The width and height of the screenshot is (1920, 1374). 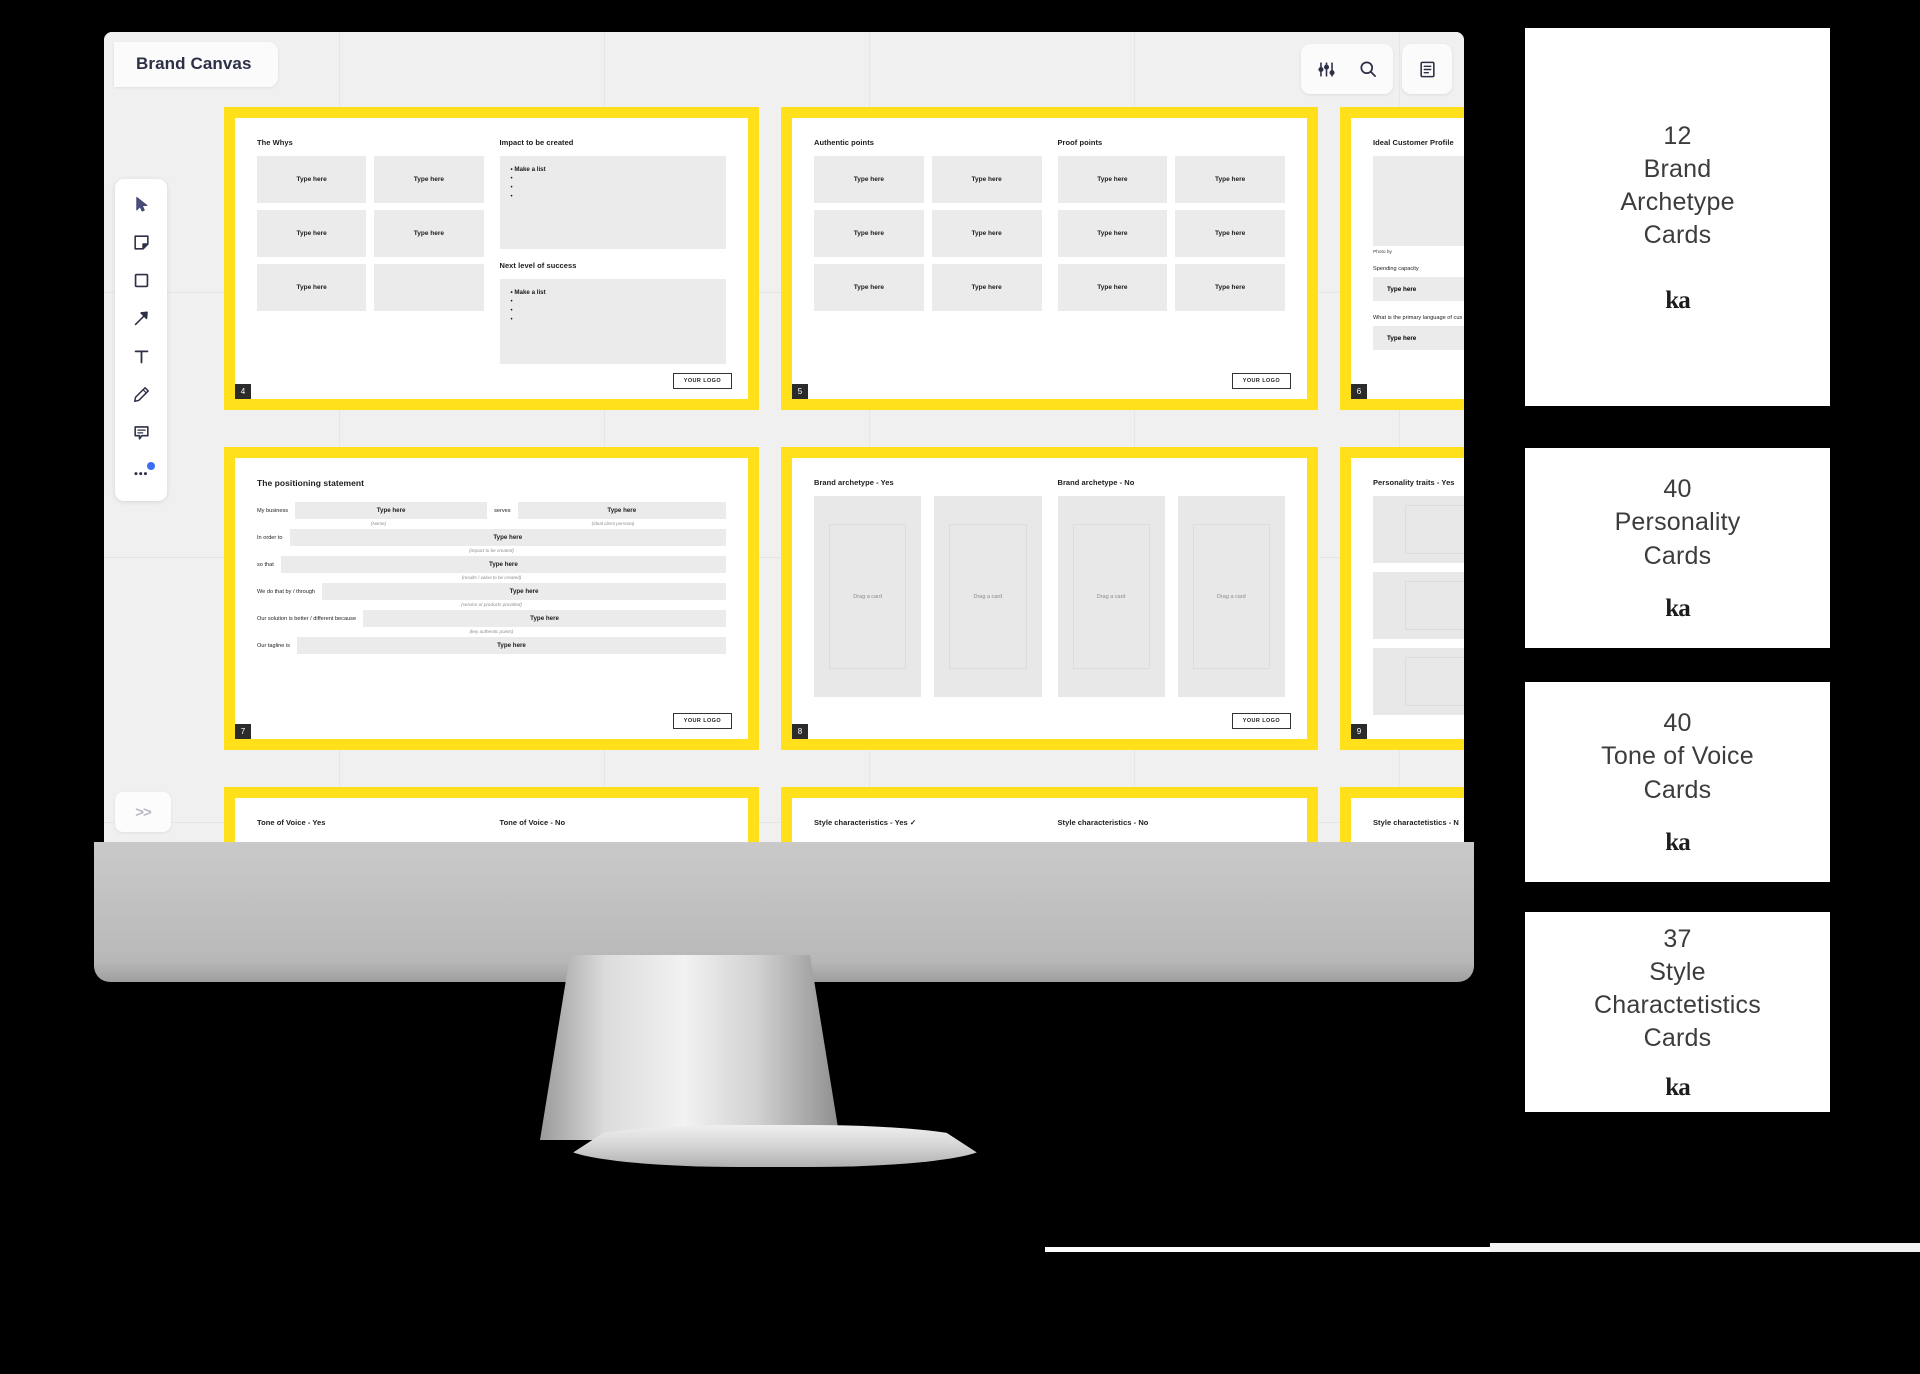 I want to click on type-box, so click(x=429, y=287).